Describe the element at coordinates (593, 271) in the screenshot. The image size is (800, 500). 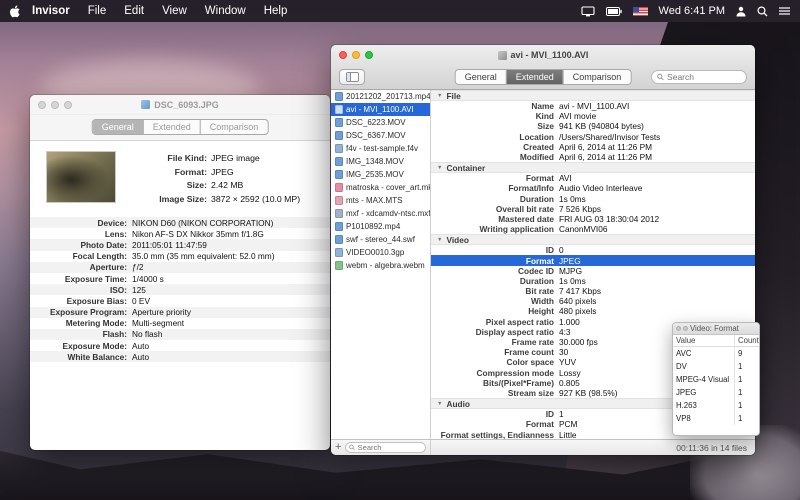
I see `metadata-row: Codec ID MJPG` at that location.